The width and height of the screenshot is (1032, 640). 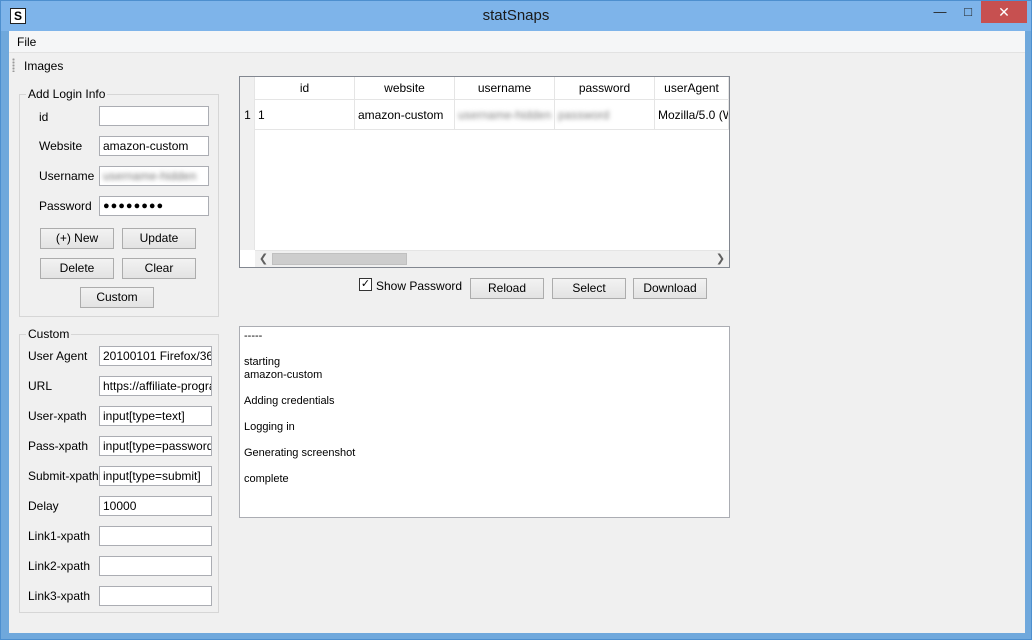 What do you see at coordinates (940, 12) in the screenshot?
I see `minimize-icon: —` at bounding box center [940, 12].